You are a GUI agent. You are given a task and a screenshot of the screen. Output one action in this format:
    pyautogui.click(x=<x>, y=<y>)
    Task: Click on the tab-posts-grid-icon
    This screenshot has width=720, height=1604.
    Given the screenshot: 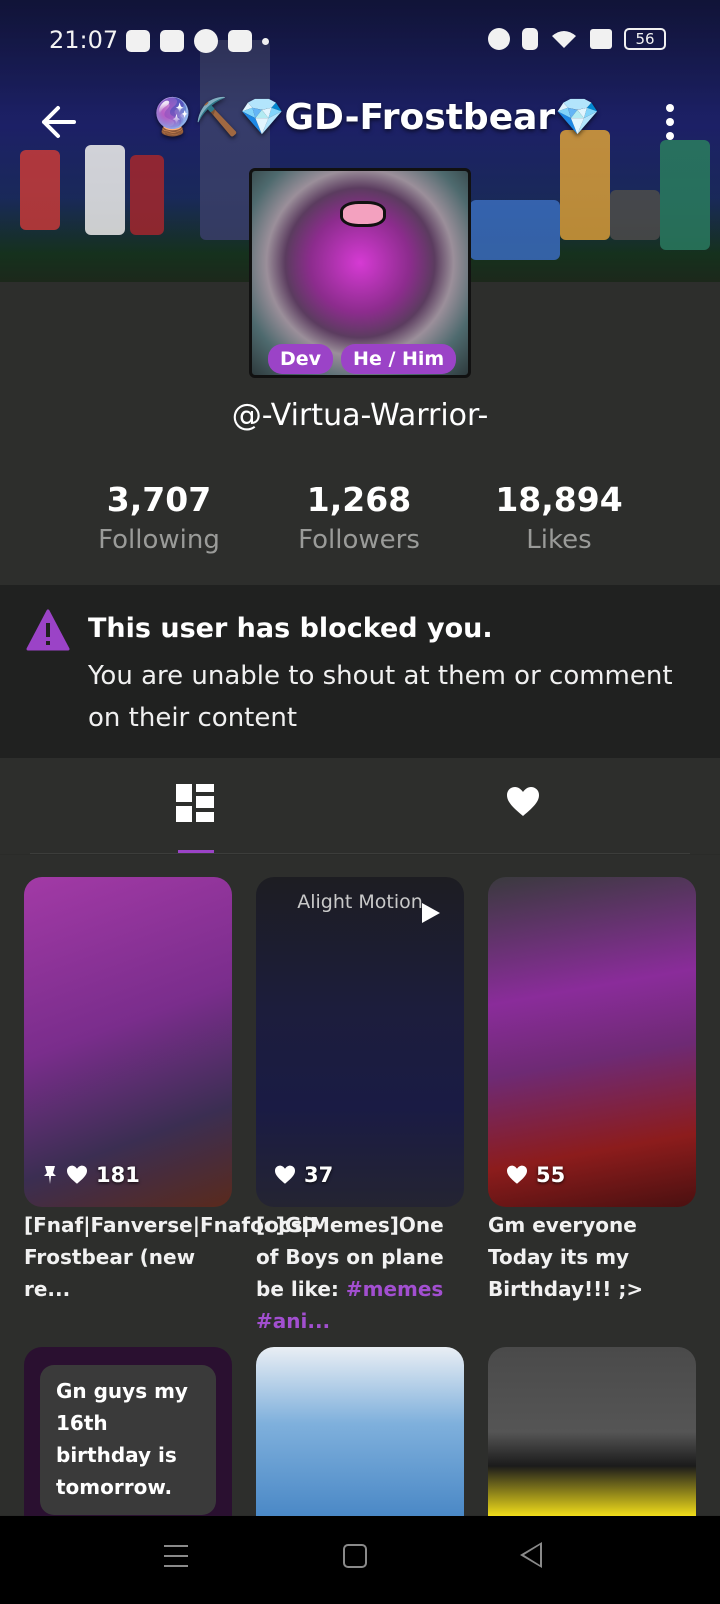 What is the action you would take?
    pyautogui.click(x=196, y=804)
    